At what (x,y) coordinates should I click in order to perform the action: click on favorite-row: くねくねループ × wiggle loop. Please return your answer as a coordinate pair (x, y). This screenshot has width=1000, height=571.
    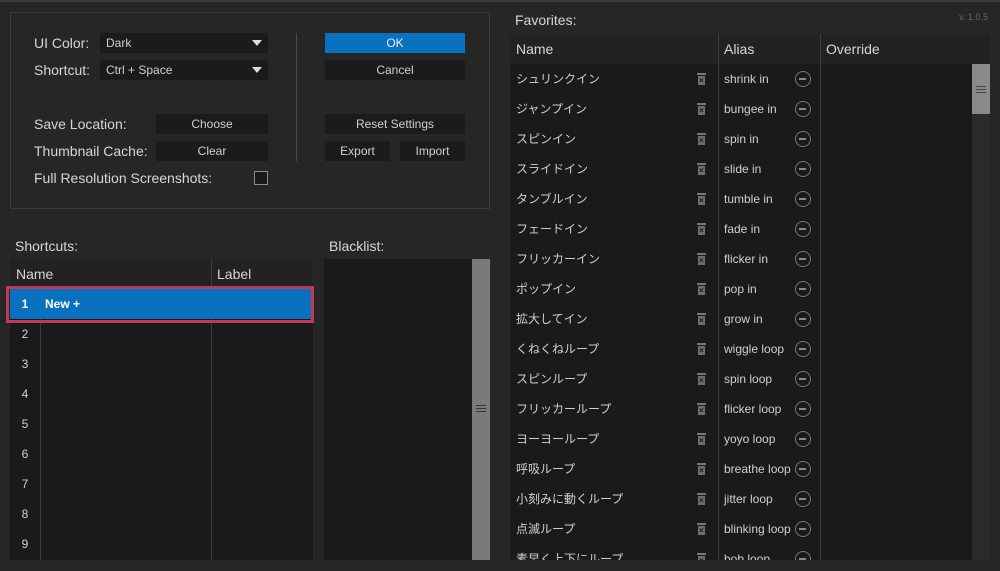
    Looking at the image, I should click on (750, 349).